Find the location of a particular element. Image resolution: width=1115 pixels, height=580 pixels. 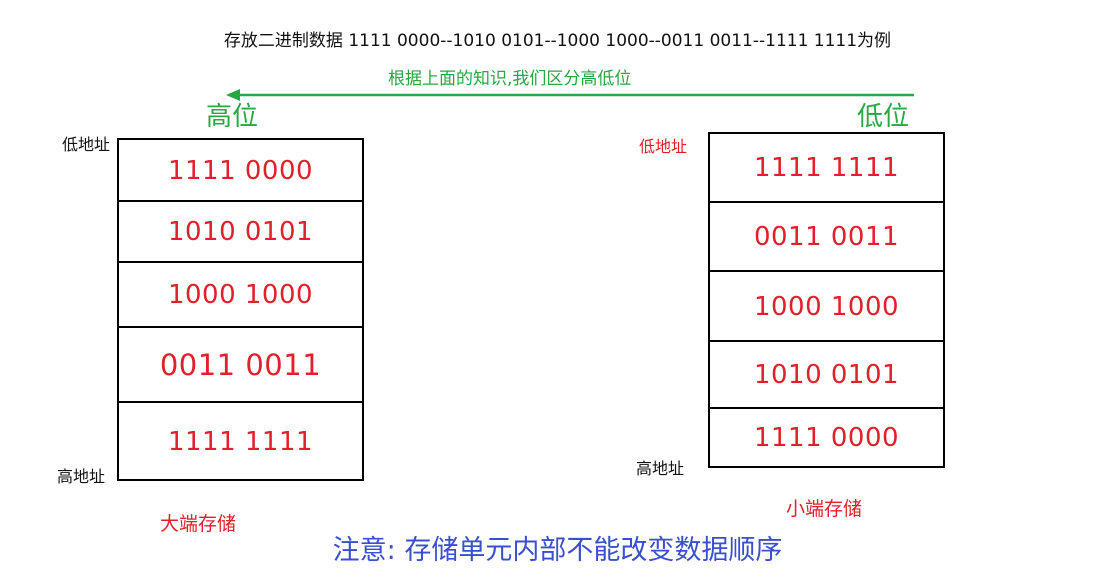

bottom-note: 注意: 存储单元内部不能改变数据顺序 is located at coordinates (557, 550).